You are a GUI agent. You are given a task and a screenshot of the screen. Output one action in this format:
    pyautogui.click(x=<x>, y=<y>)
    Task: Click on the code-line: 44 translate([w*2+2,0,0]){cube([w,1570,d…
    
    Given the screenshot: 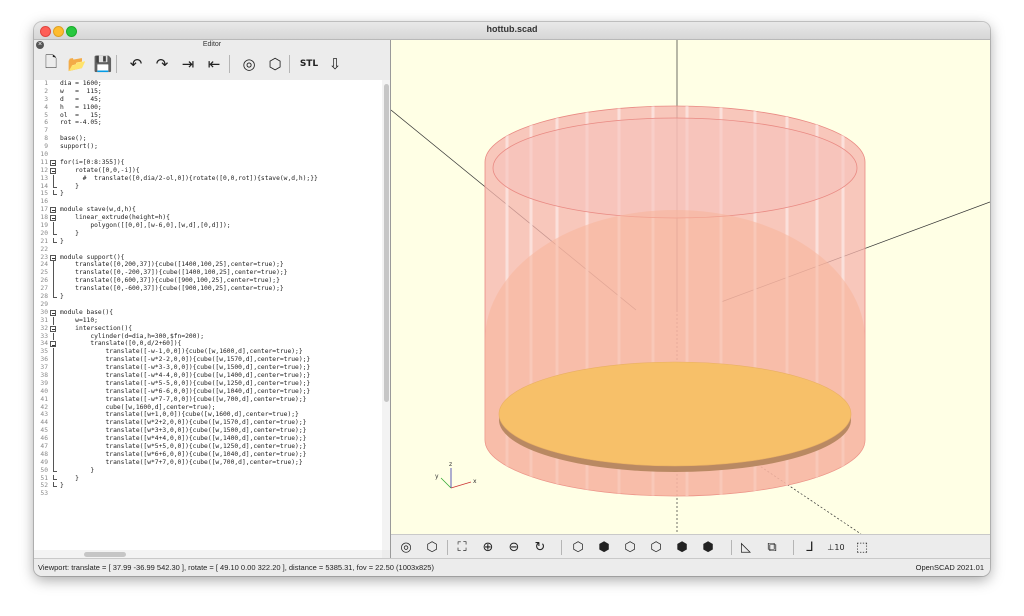 What is the action you would take?
    pyautogui.click(x=208, y=423)
    